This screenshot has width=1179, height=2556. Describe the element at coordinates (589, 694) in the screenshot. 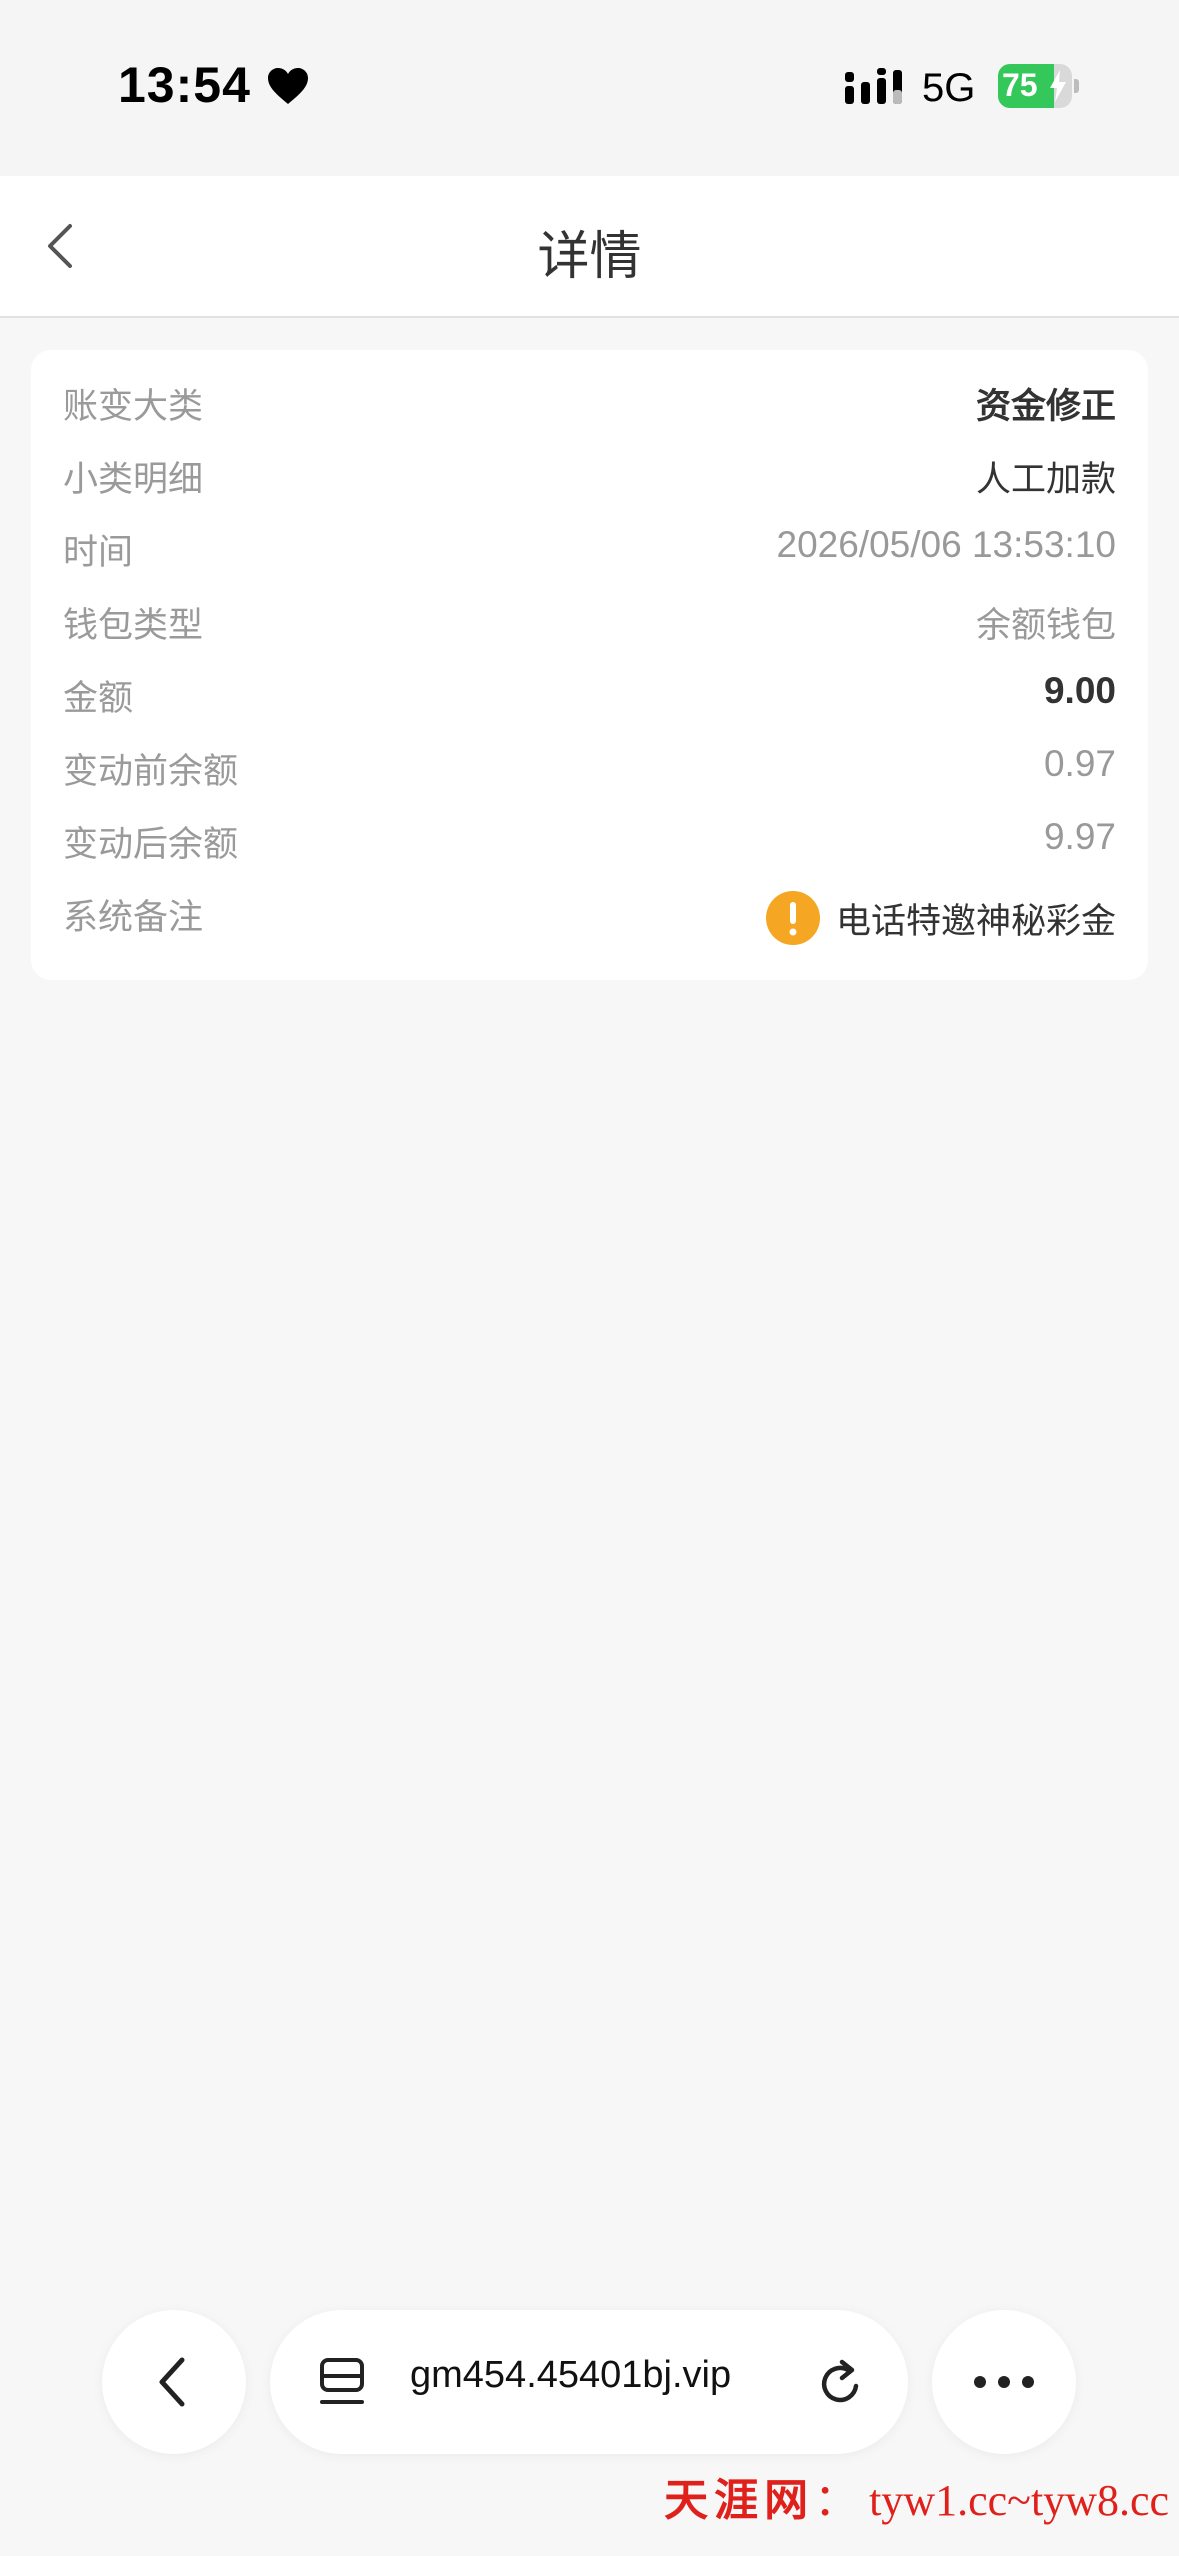

I see `detail-row-amount: 金额 9.00` at that location.